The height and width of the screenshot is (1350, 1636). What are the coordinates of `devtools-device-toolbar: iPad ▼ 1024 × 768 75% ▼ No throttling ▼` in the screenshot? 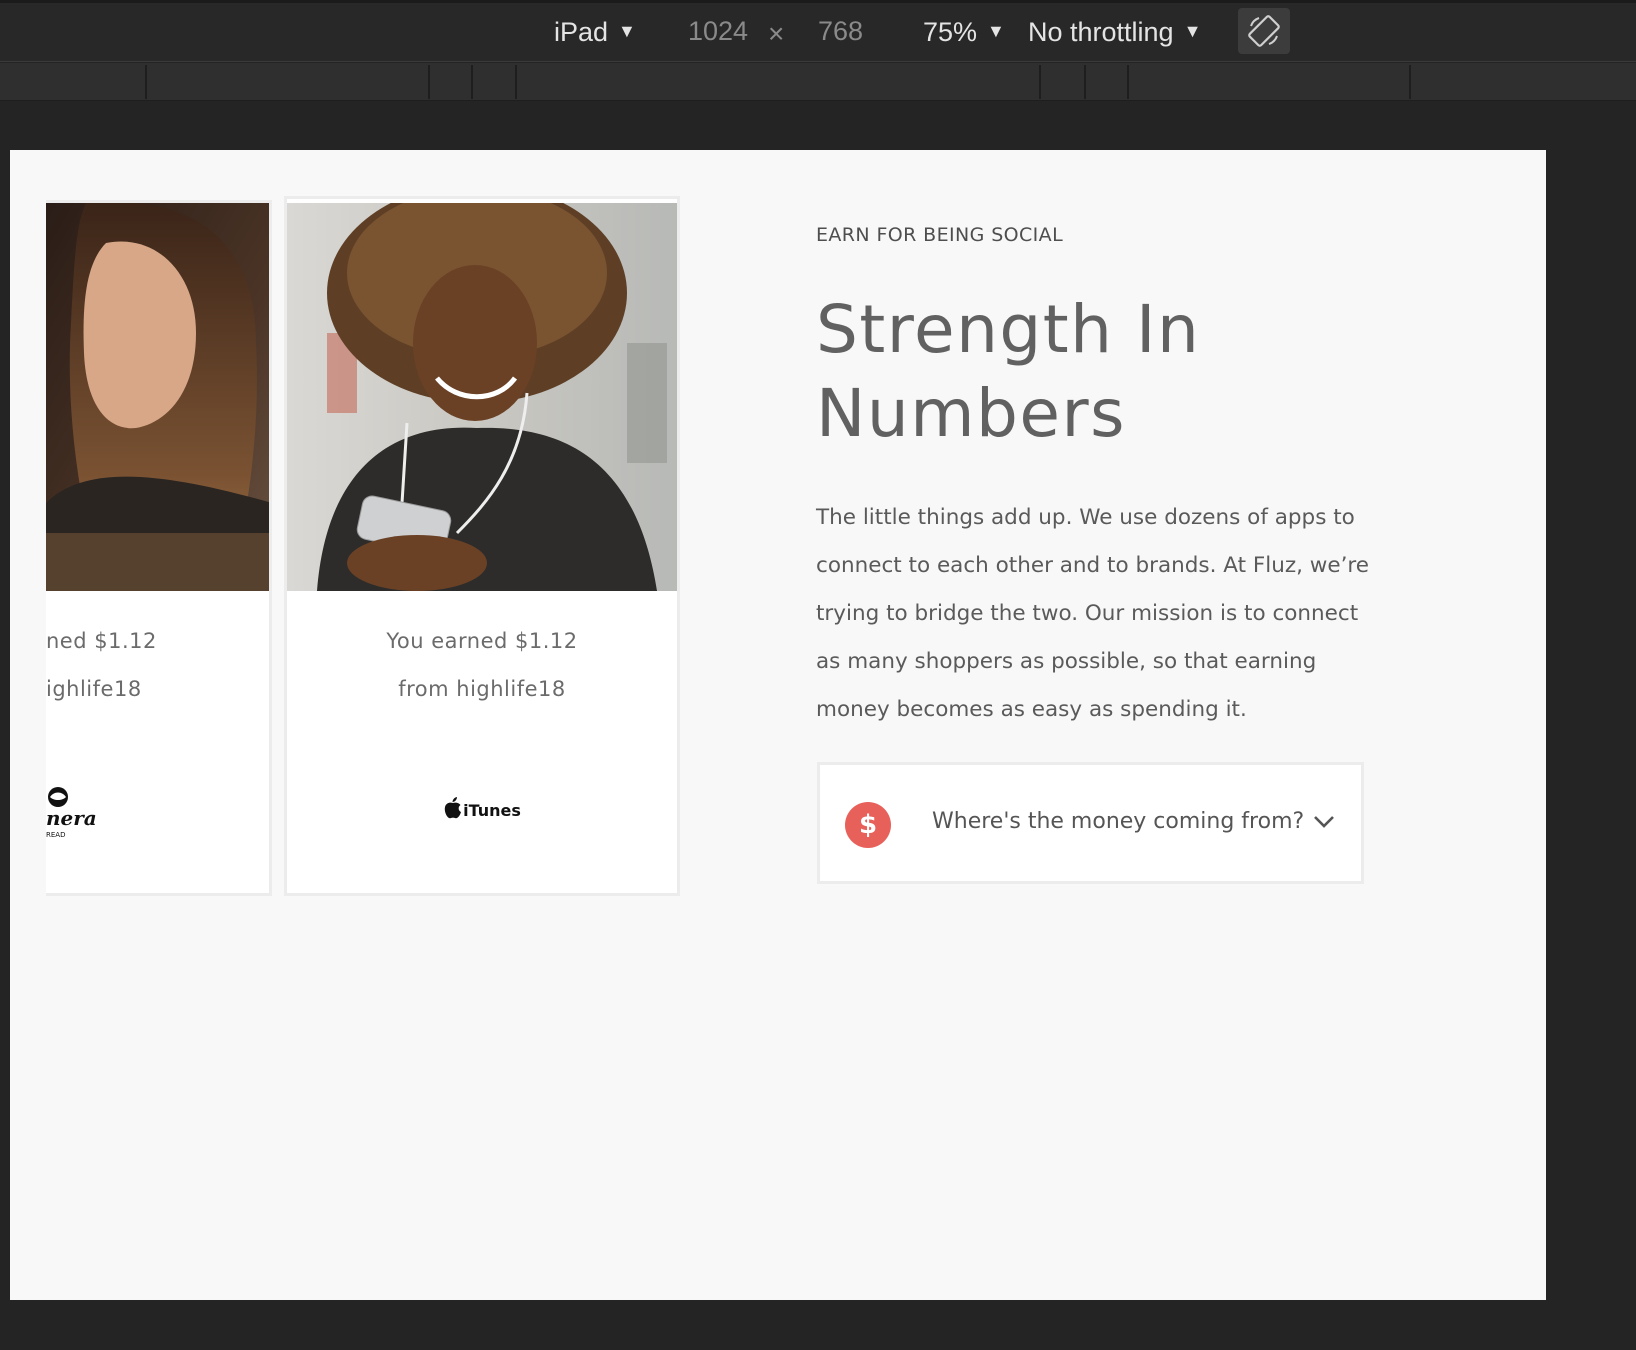 It's located at (818, 31).